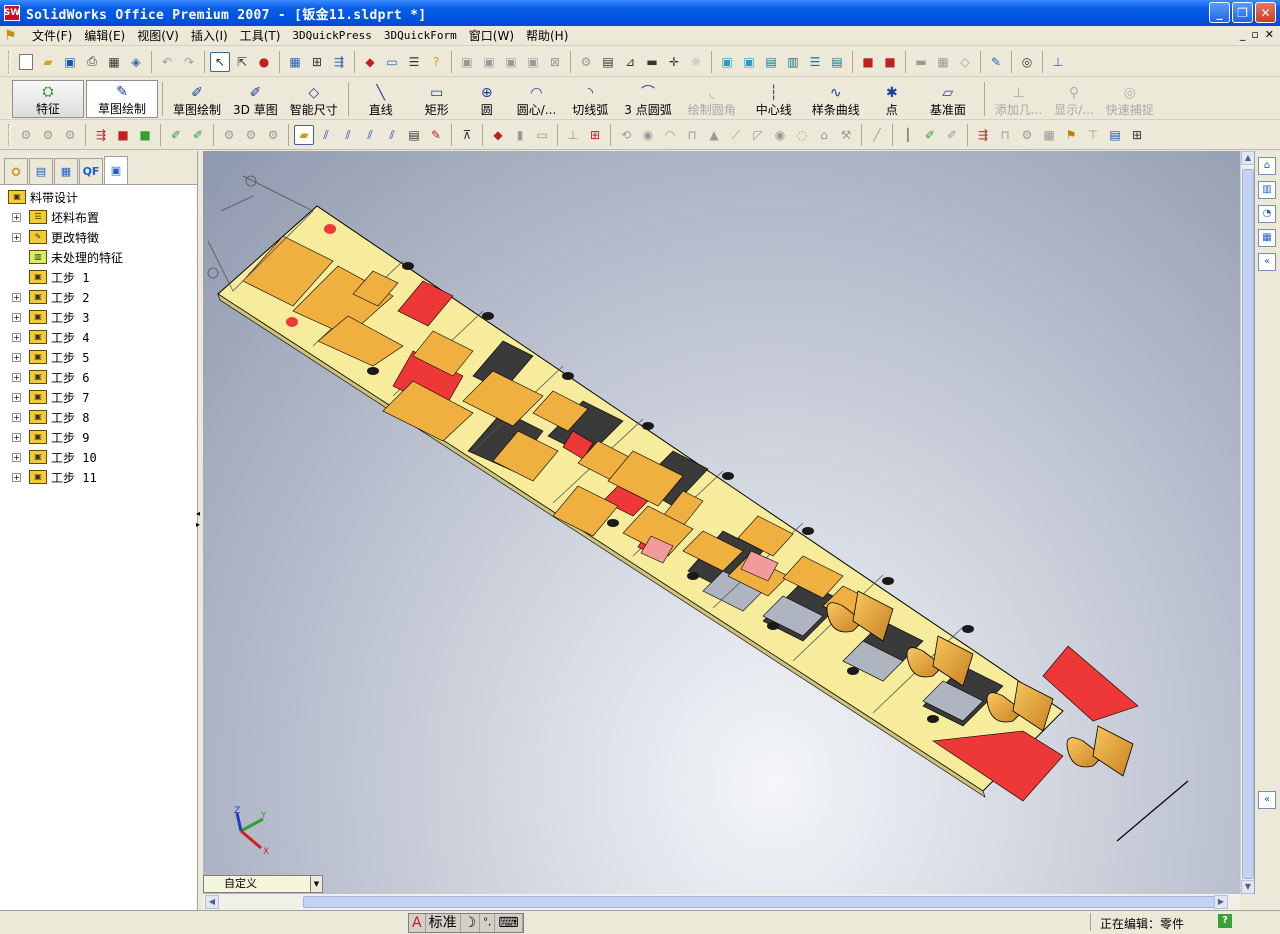 The width and height of the screenshot is (1280, 934). What do you see at coordinates (417, 923) in the screenshot?
I see `ime-lang-icon: A` at bounding box center [417, 923].